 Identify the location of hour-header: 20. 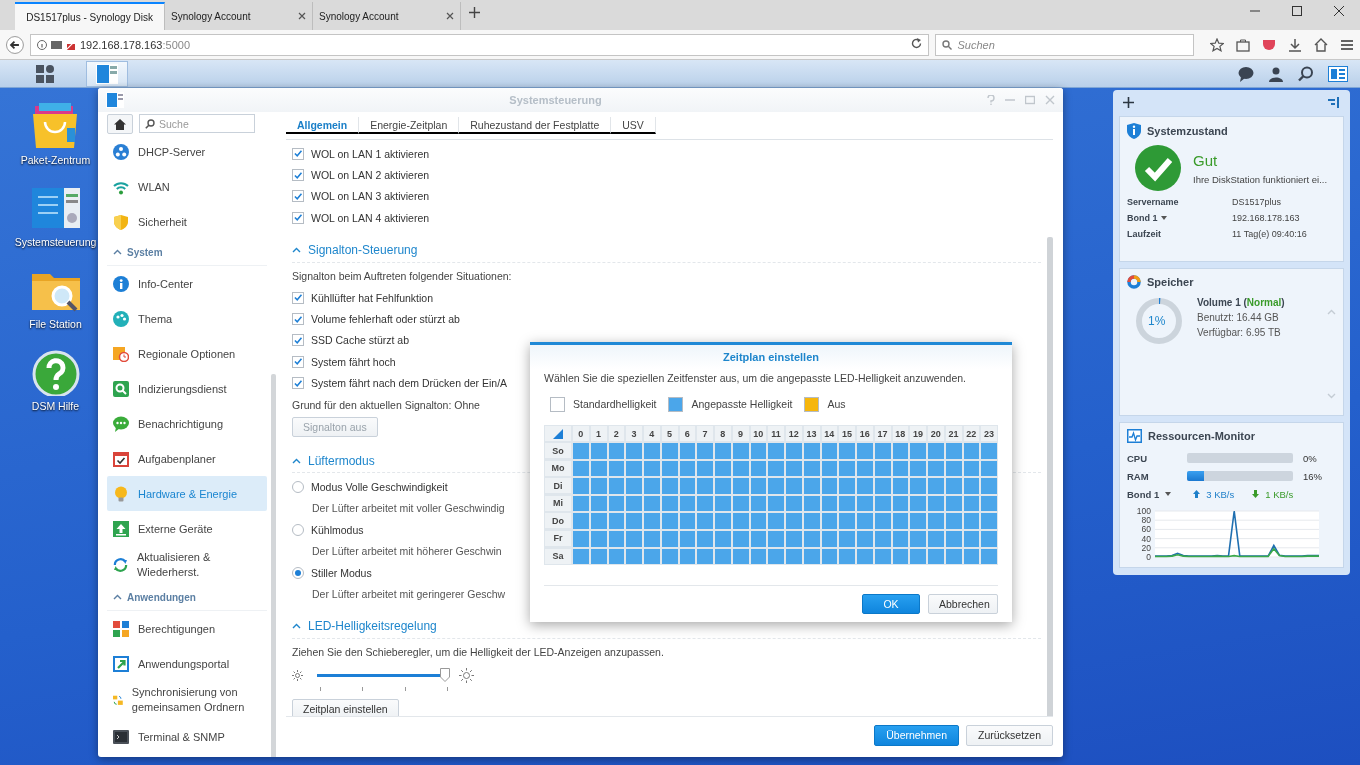
(936, 433).